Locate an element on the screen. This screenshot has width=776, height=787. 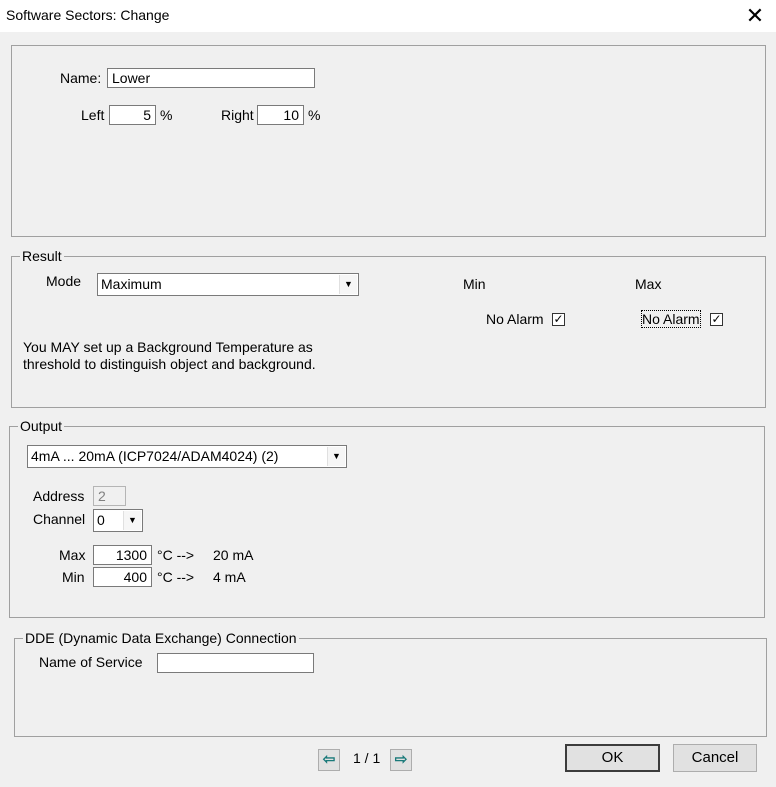
max-alarm-checkbox: ✓ is located at coordinates (716, 319).